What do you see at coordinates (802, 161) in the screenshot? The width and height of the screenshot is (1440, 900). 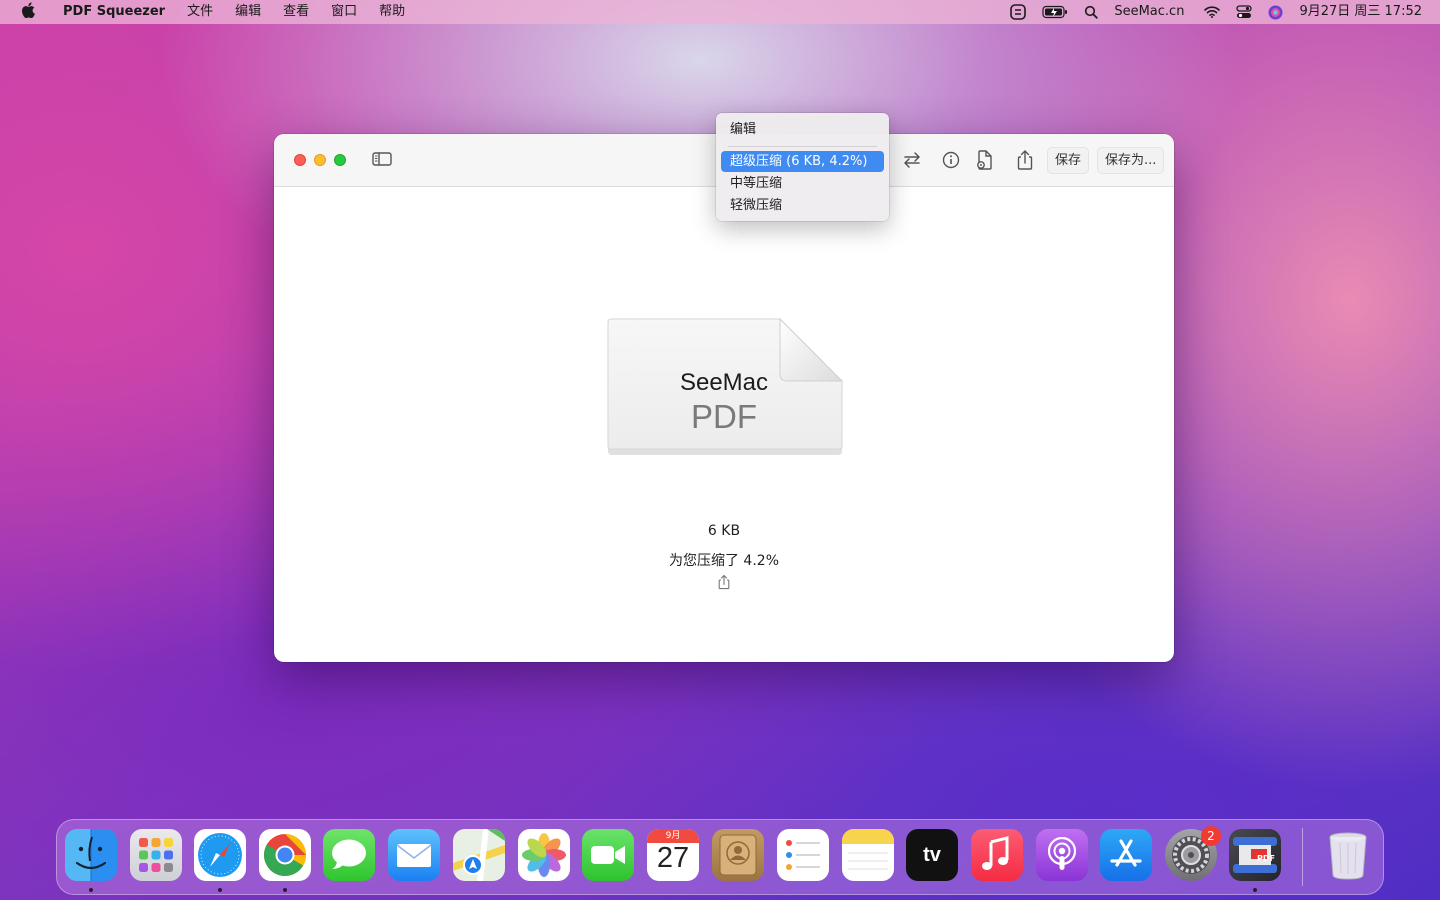 I see `option-super-compression: 超级压缩 (6 KB, 4.2%)` at bounding box center [802, 161].